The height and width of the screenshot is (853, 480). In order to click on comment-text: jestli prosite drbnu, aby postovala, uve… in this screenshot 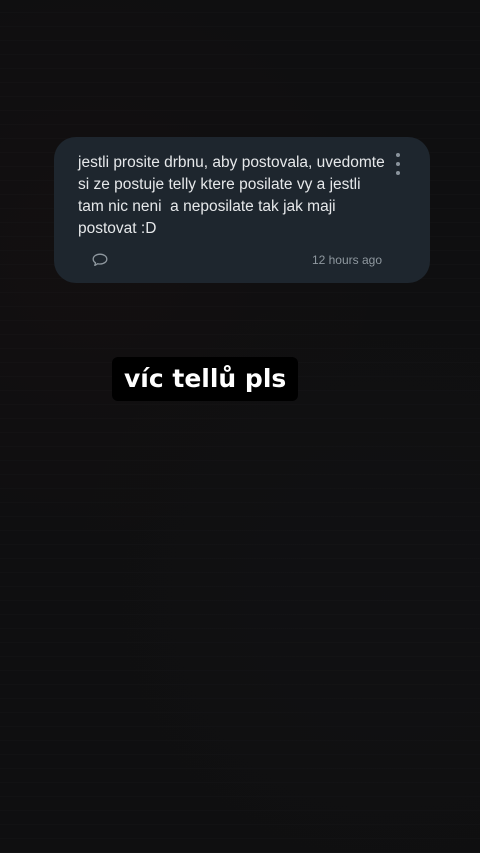, I will do `click(234, 195)`.